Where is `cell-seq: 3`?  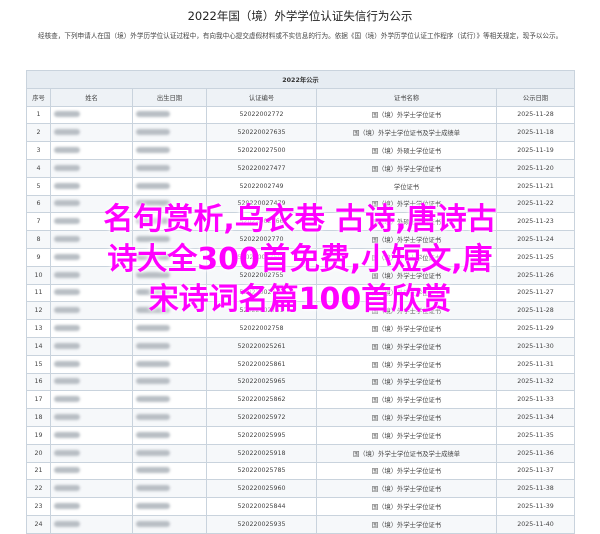 cell-seq: 3 is located at coordinates (38, 150).